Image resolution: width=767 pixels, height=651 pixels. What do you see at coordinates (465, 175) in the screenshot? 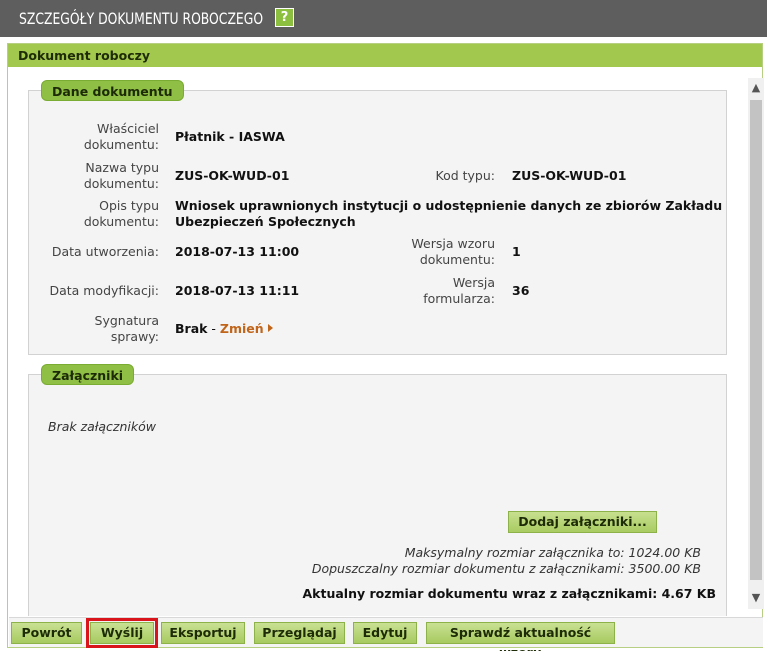
I see `type-code-label: Kod typu:` at bounding box center [465, 175].